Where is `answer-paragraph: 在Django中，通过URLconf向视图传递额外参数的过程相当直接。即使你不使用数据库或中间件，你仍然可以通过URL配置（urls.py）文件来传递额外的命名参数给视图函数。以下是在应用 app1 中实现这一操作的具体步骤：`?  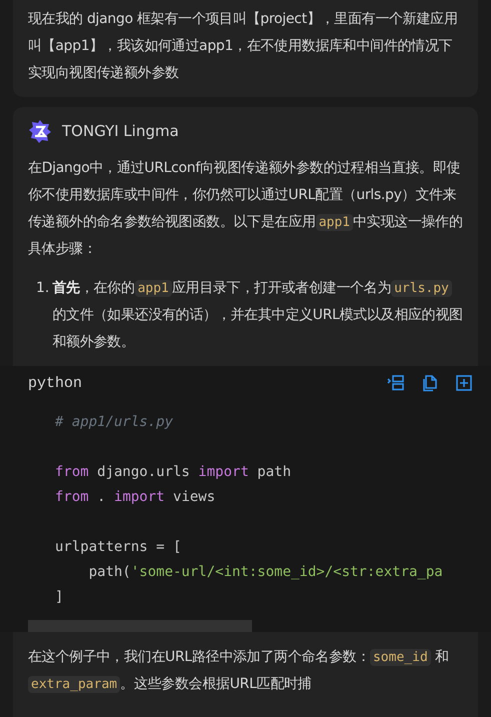
answer-paragraph: 在Django中，通过URLconf向视图传递额外参数的过程相当直接。即使你不使用数据库或中间件，你仍然可以通过URL配置（urls.py）文件来传递额外的命名参数给视图函数。以下是在应用 app1 中实现这一操作的具体步骤： is located at coordinates (245, 209).